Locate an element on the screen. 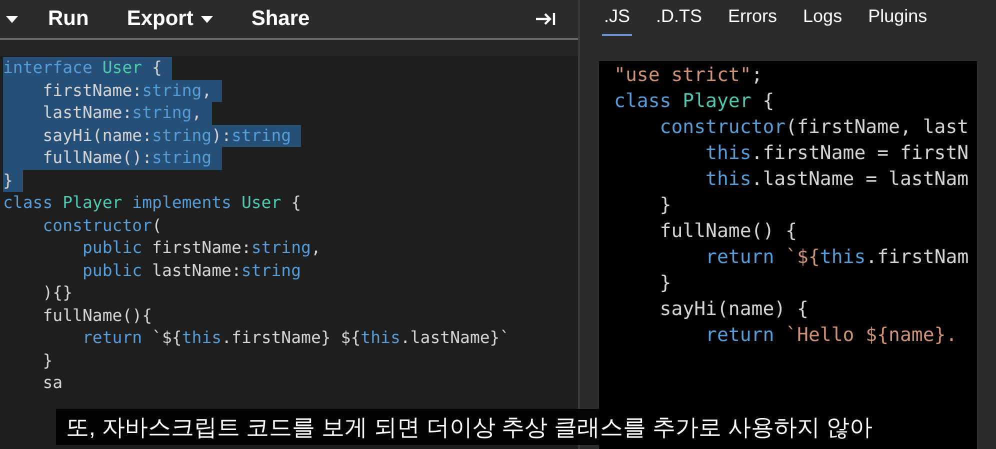 Image resolution: width=996 pixels, height=449 pixels. code-line: return `Hello ${name}. is located at coordinates (831, 335).